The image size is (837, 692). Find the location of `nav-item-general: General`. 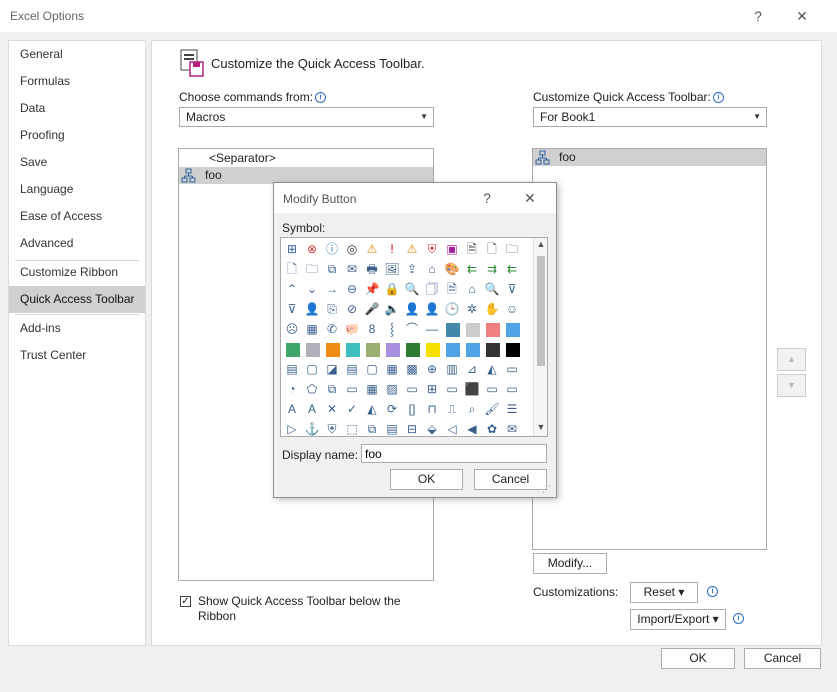

nav-item-general: General is located at coordinates (77, 54).